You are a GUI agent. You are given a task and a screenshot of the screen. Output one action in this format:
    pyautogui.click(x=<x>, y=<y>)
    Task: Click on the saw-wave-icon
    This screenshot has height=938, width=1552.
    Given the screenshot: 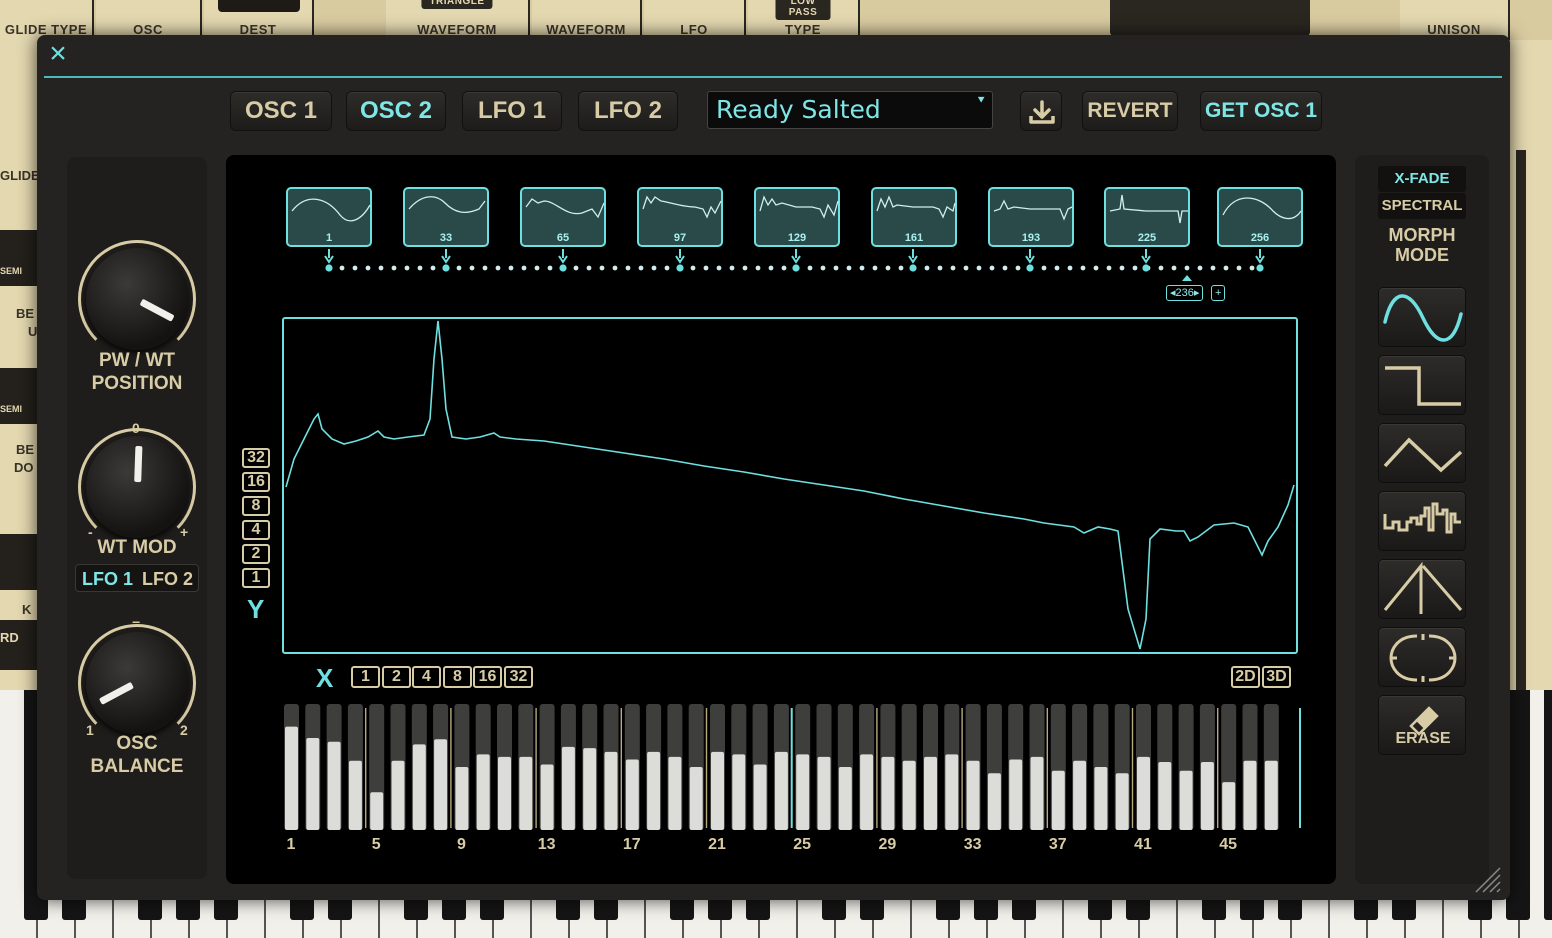 What is the action you would take?
    pyautogui.click(x=1423, y=587)
    